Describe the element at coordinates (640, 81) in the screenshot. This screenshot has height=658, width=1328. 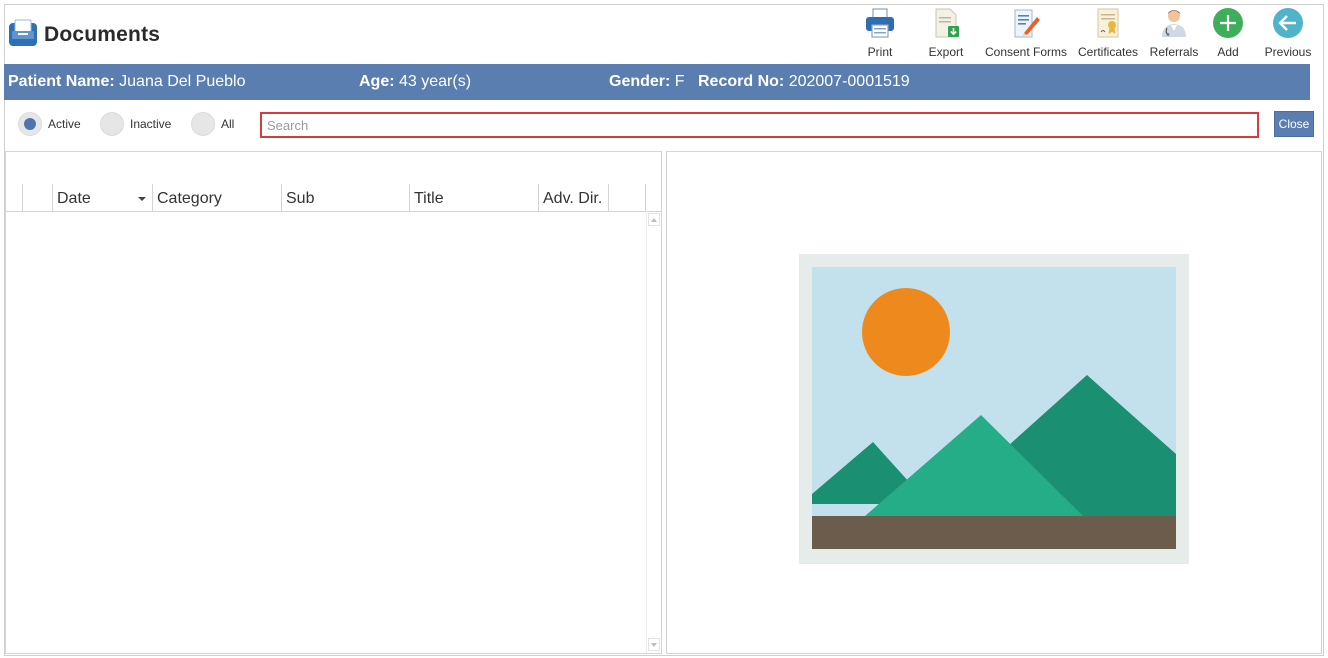
I see `patient-gender-label: Gender:` at that location.